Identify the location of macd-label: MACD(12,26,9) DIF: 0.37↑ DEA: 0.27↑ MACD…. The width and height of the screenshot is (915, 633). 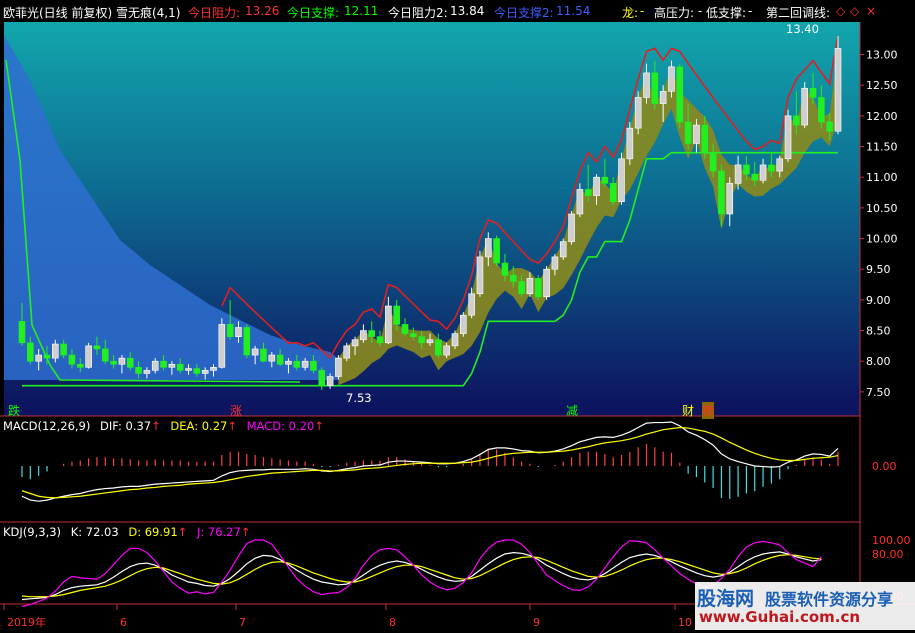
(163, 426).